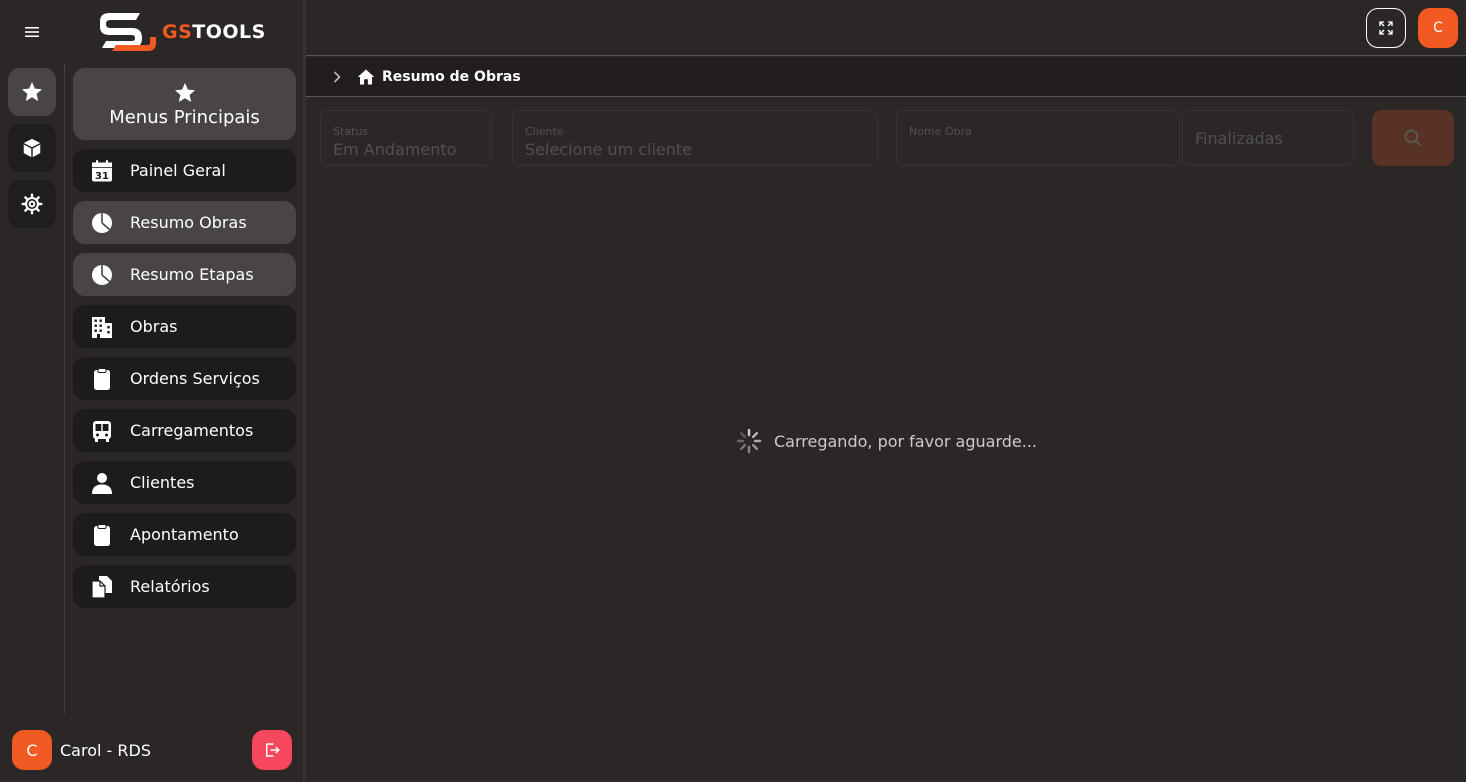  Describe the element at coordinates (102, 176) in the screenshot. I see `svg-text: 31` at that location.